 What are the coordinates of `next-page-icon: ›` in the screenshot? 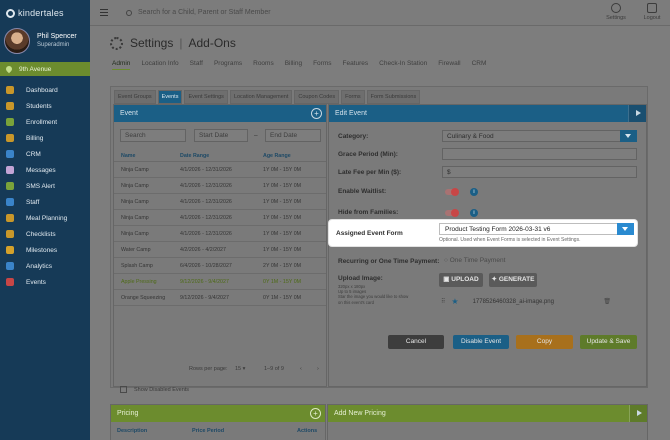 It's located at (318, 369).